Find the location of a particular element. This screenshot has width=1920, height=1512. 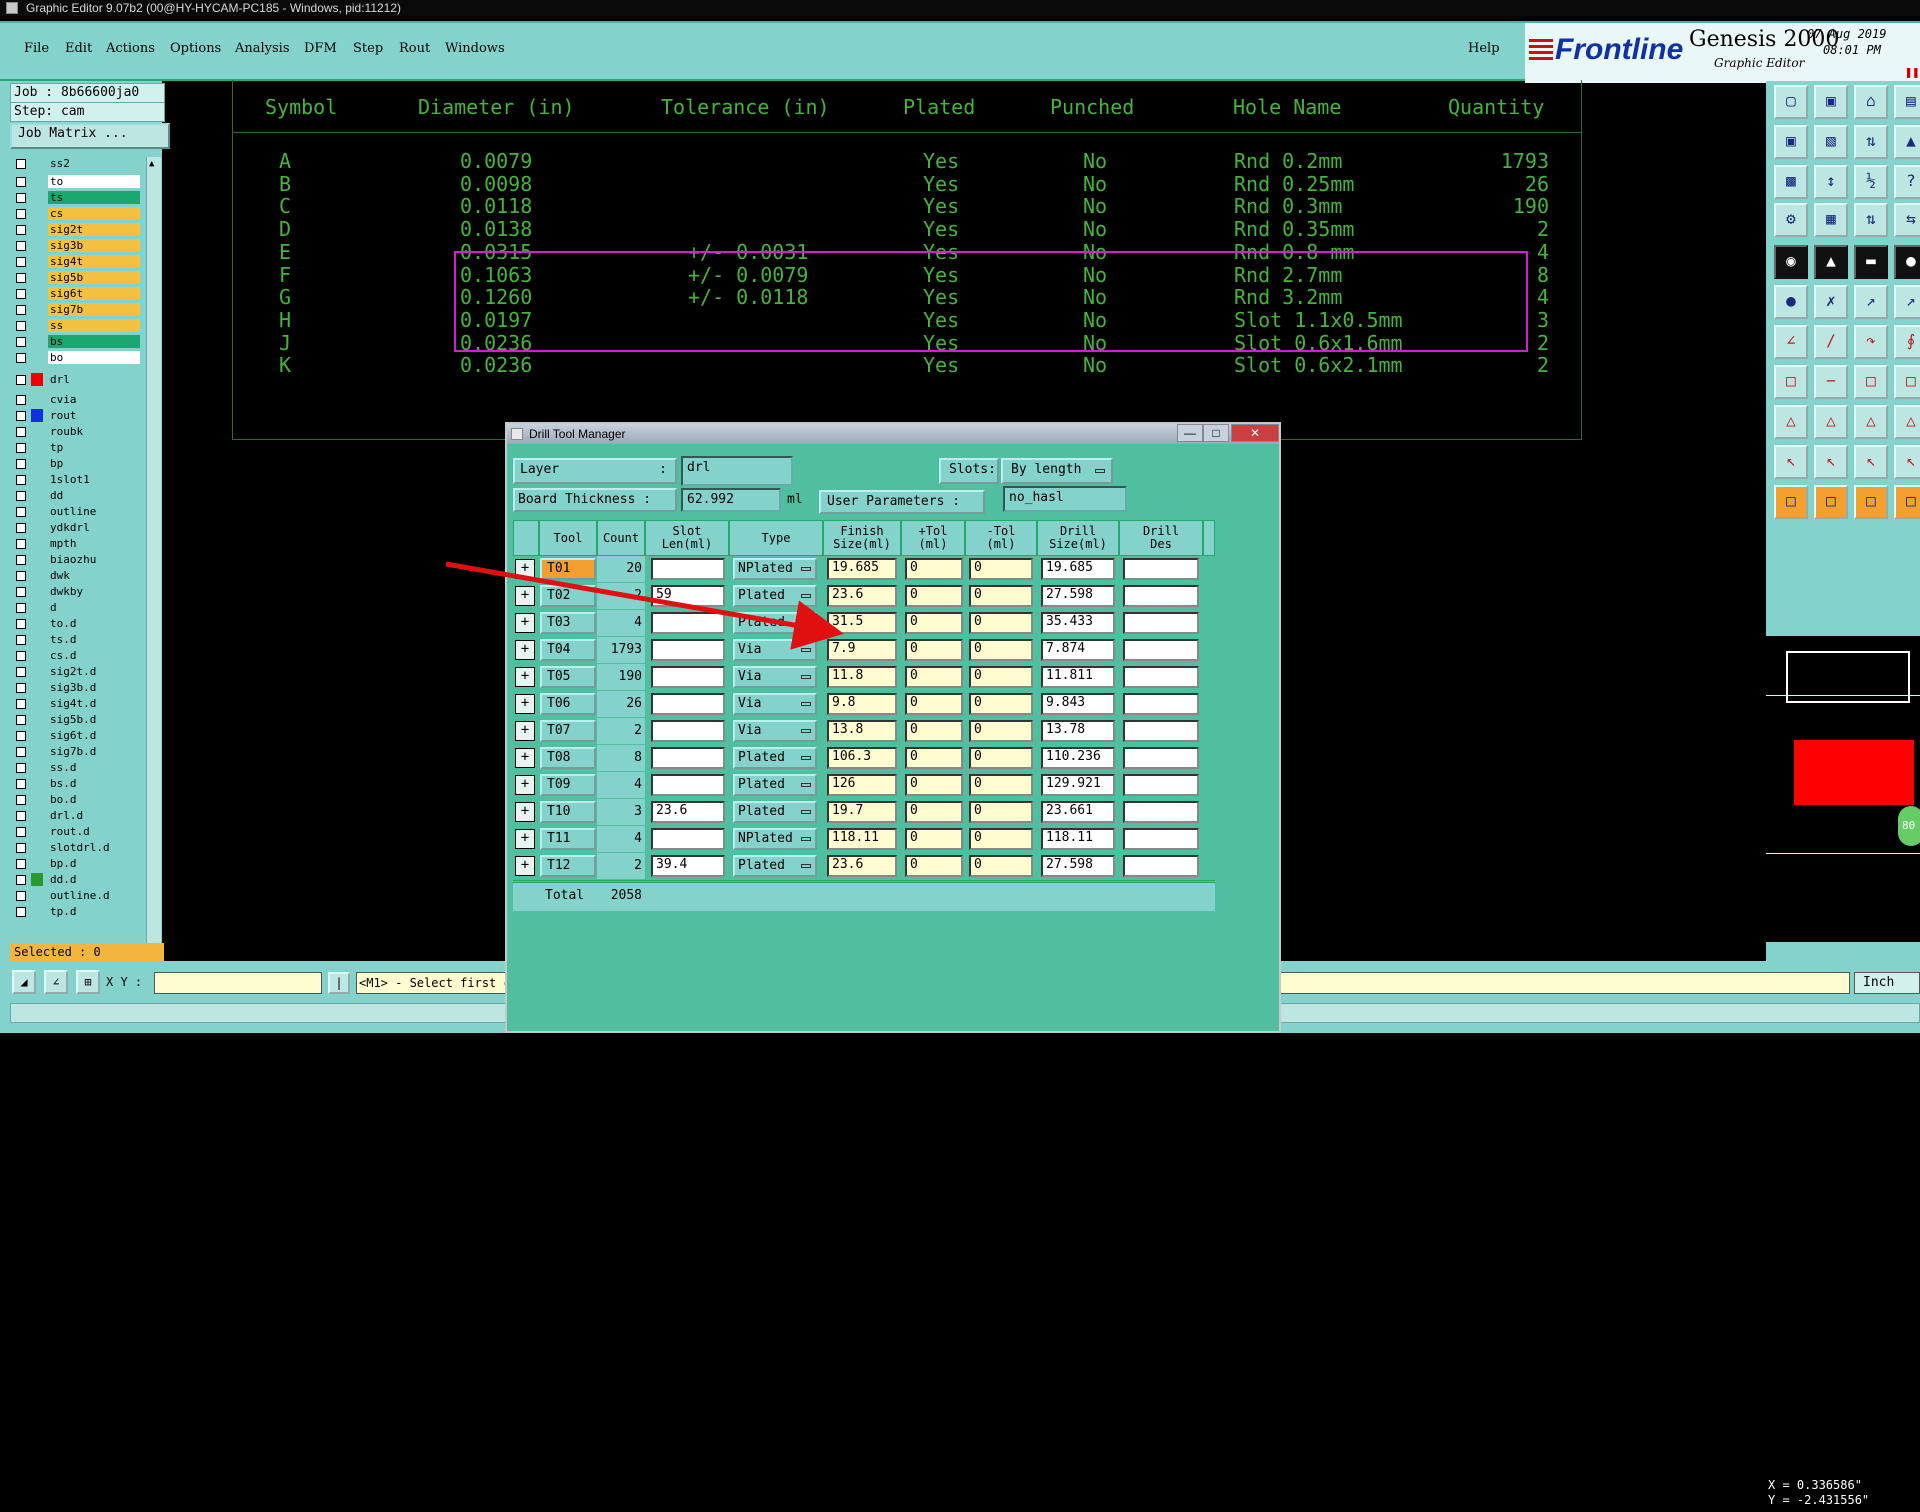

layer-row: d is located at coordinates (78, 608).